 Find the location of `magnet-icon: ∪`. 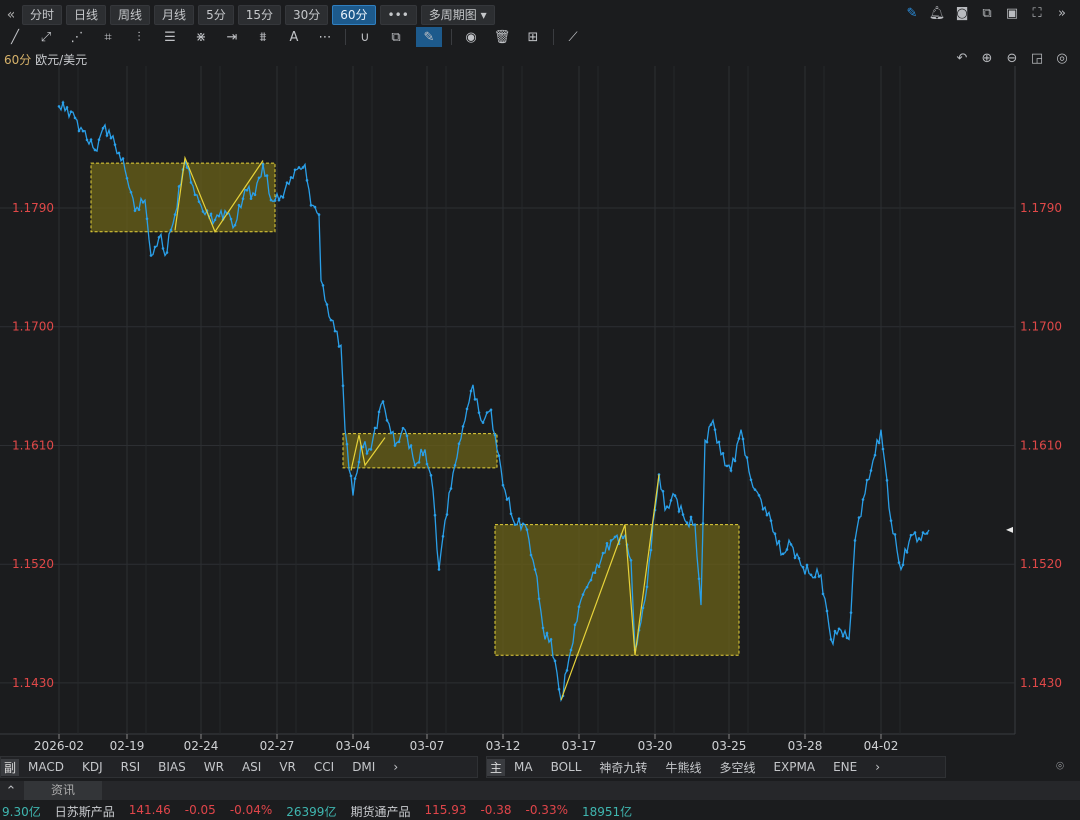

magnet-icon: ∪ is located at coordinates (365, 37).